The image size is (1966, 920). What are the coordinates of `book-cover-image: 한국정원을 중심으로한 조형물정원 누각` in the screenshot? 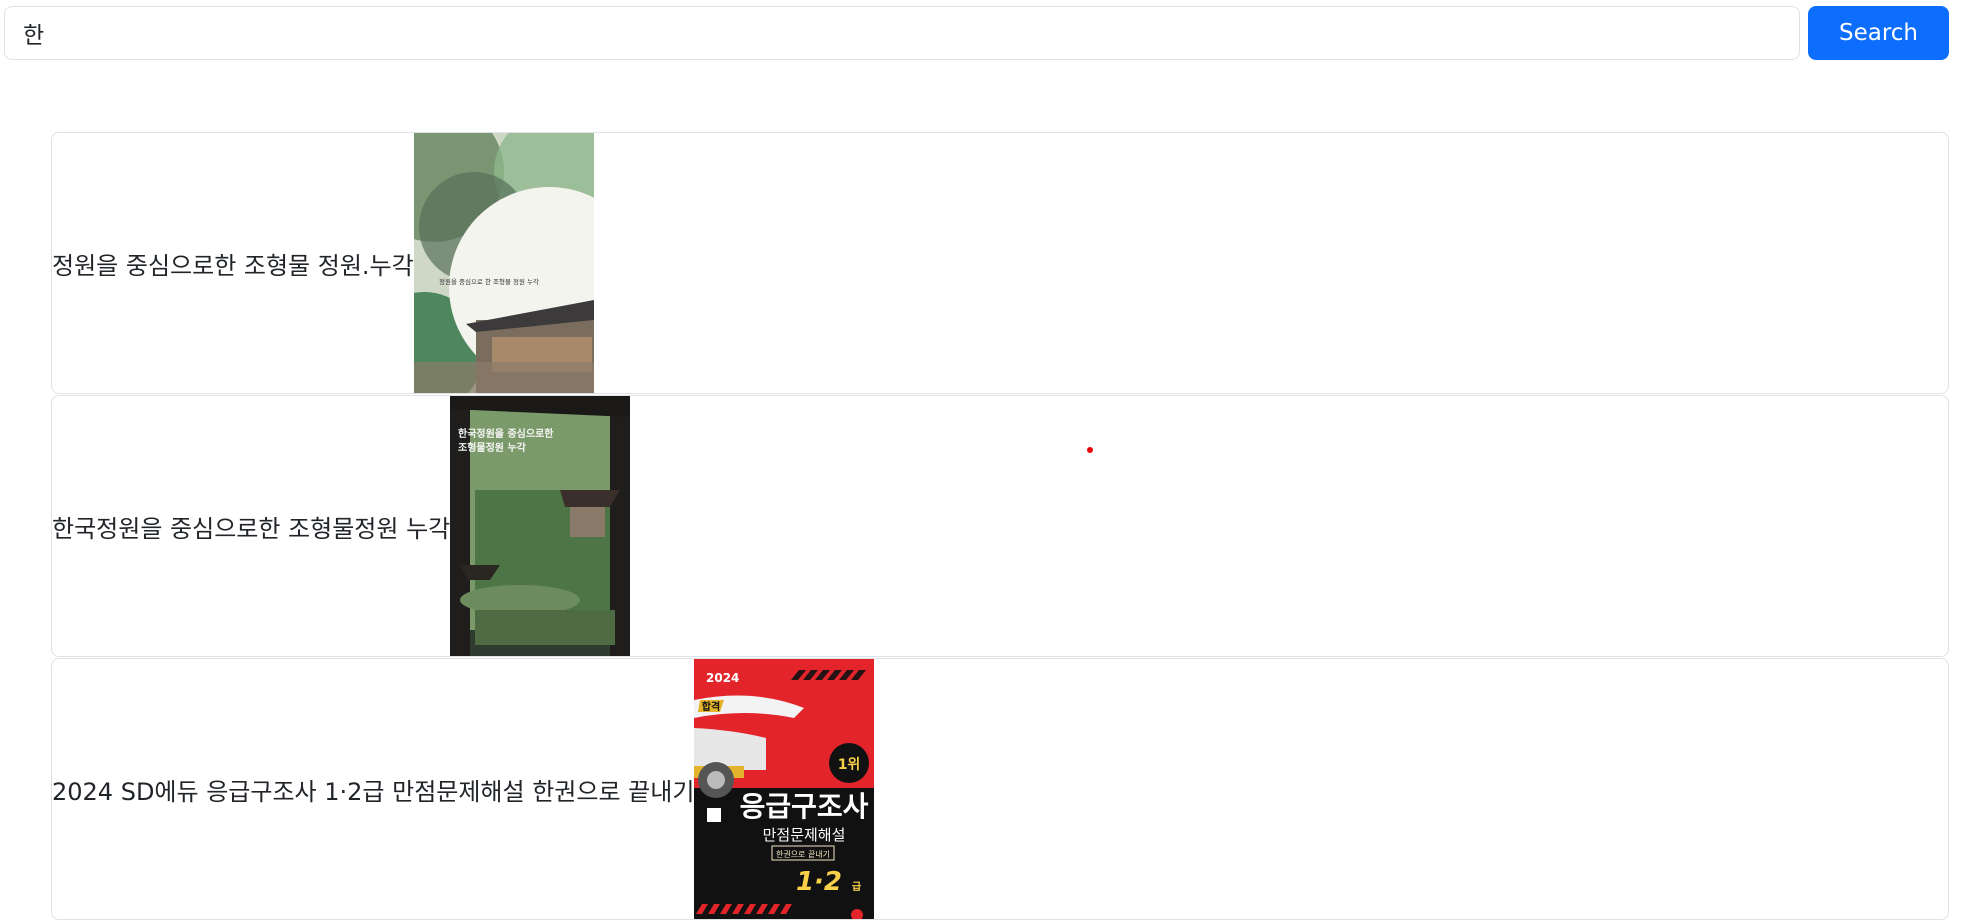 It's located at (540, 526).